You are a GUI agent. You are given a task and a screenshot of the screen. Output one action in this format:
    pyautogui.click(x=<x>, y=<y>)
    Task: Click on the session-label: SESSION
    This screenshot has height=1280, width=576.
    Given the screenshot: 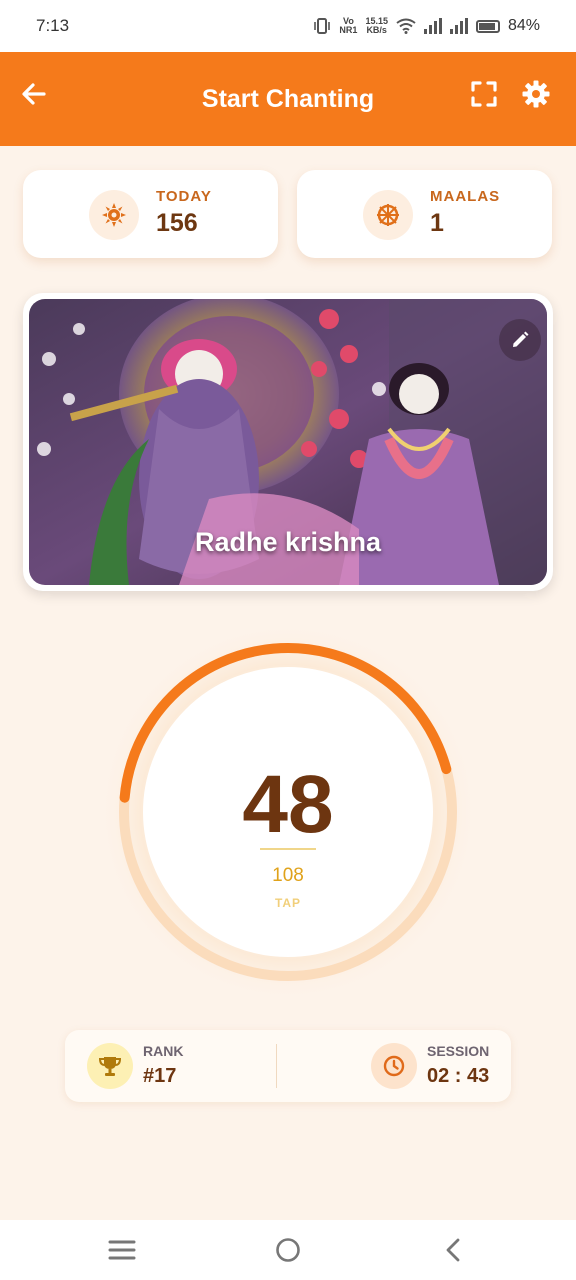 What is the action you would take?
    pyautogui.click(x=458, y=1051)
    